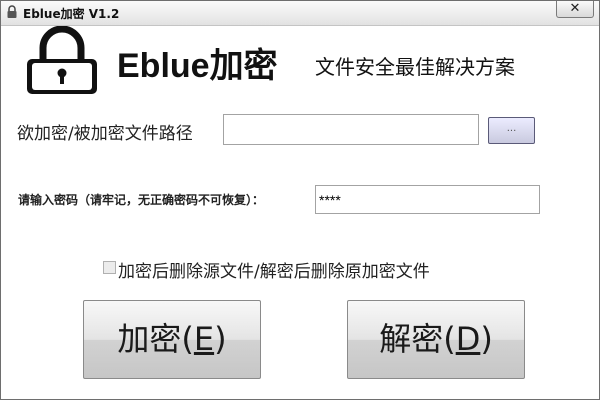  I want to click on password-label: 请输入密码（请牢记，无正确密码不可恢复）：, so click(141, 200).